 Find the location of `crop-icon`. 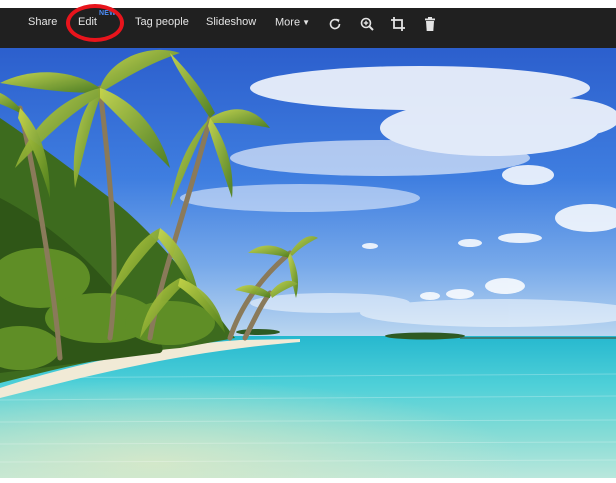

crop-icon is located at coordinates (398, 24).